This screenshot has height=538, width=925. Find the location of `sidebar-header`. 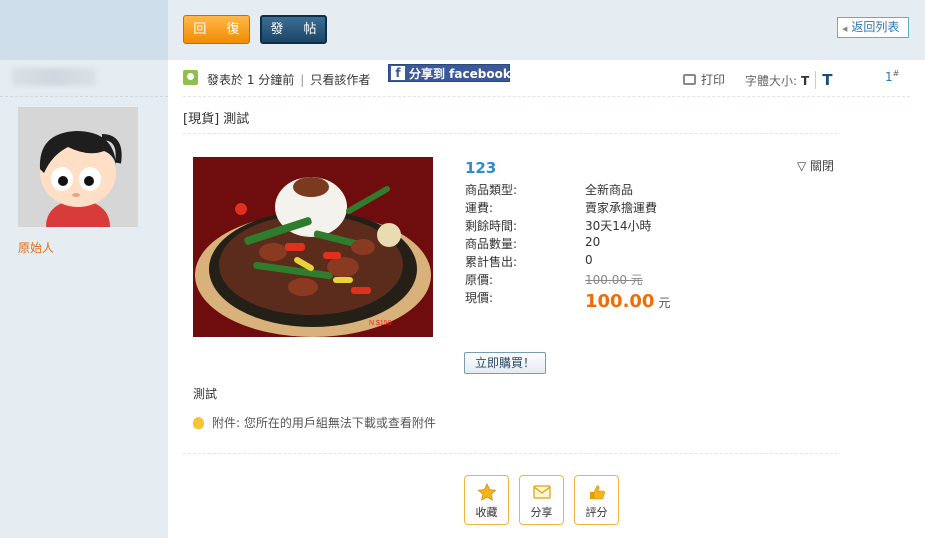

sidebar-header is located at coordinates (84, 30).